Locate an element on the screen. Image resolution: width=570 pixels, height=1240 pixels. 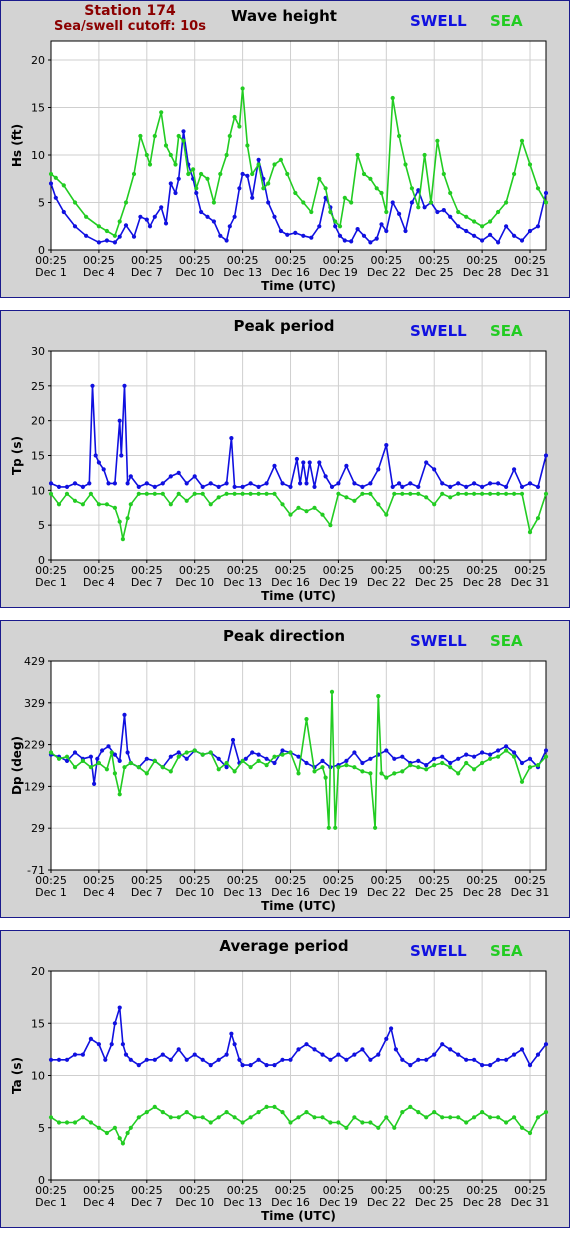
x-tick-date-label: Dec 16 is located at coordinates (290, 892).